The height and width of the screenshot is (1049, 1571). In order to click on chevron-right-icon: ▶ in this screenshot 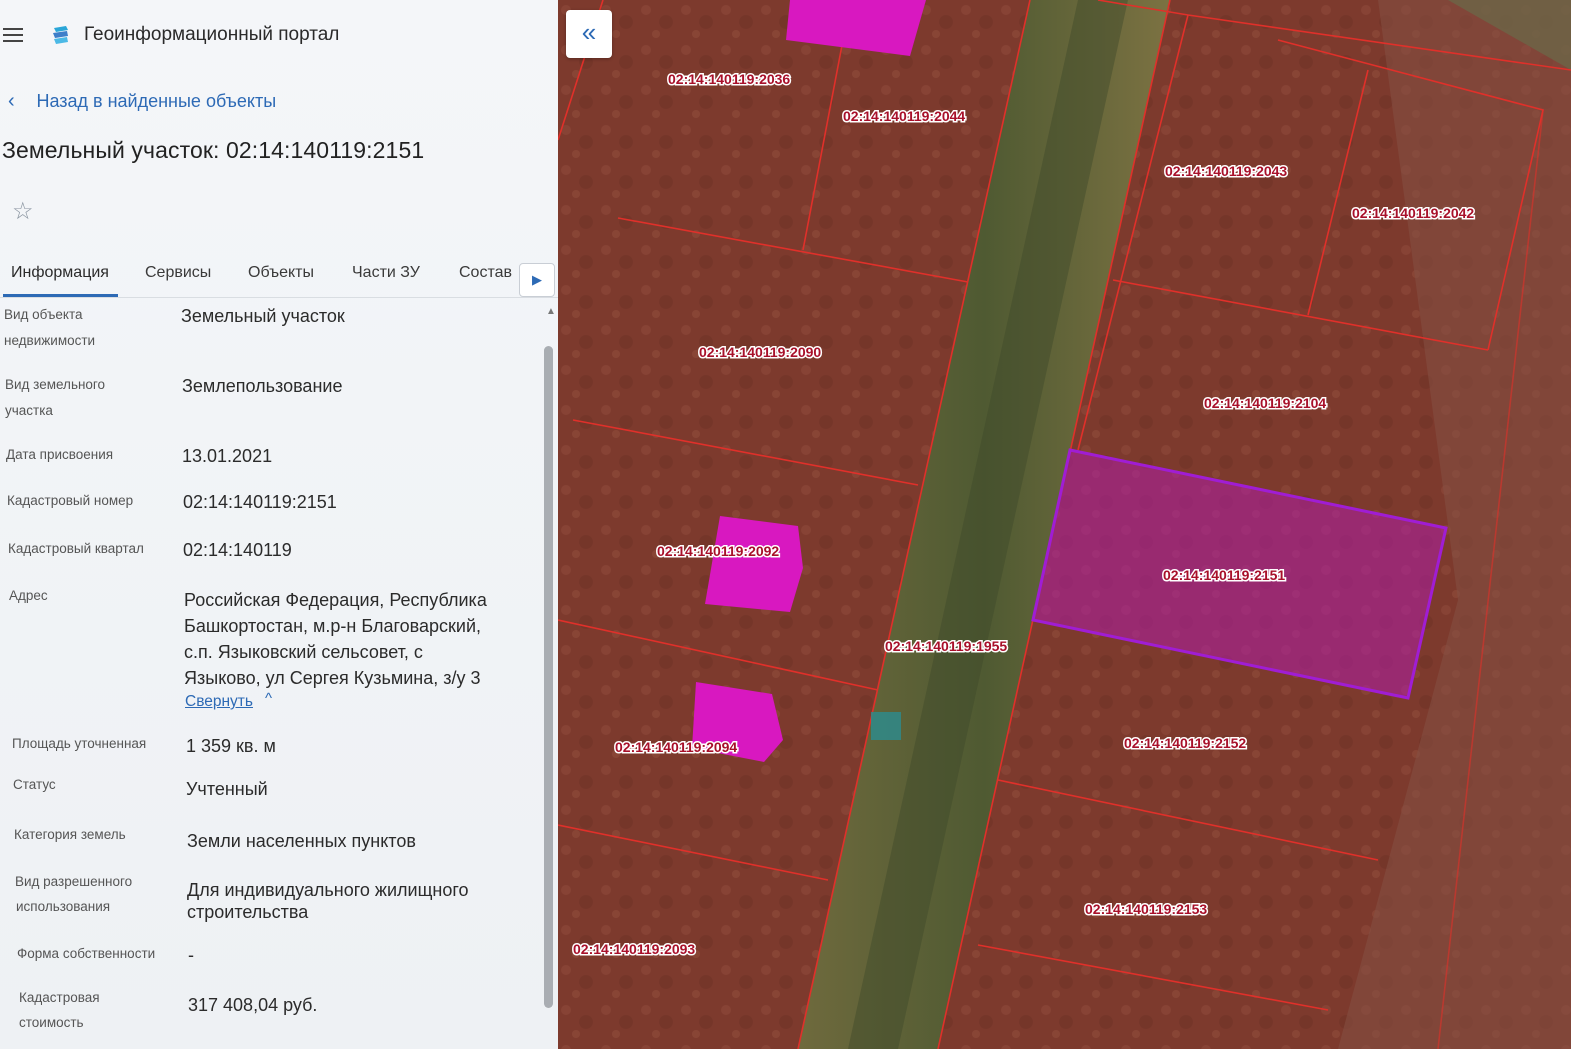, I will do `click(537, 279)`.